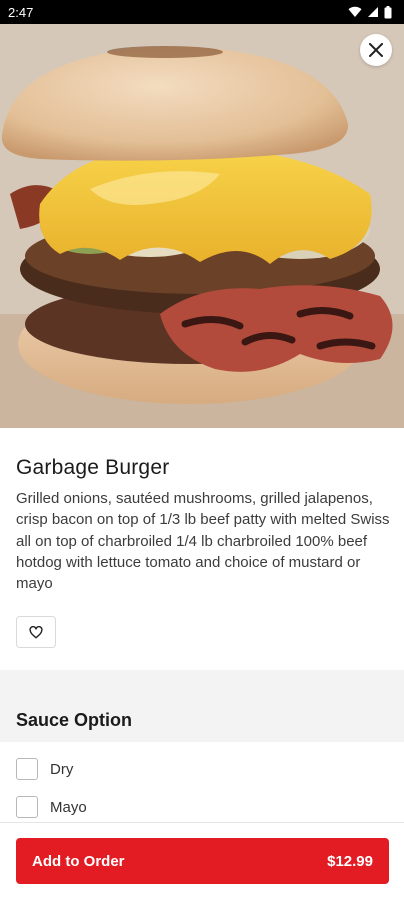 This screenshot has height=900, width=404. I want to click on option-label: Mayo, so click(68, 807).